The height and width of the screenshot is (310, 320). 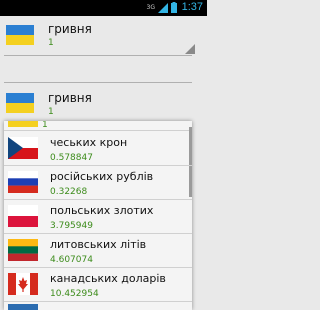 I want to click on signal-icon, so click(x=163, y=7).